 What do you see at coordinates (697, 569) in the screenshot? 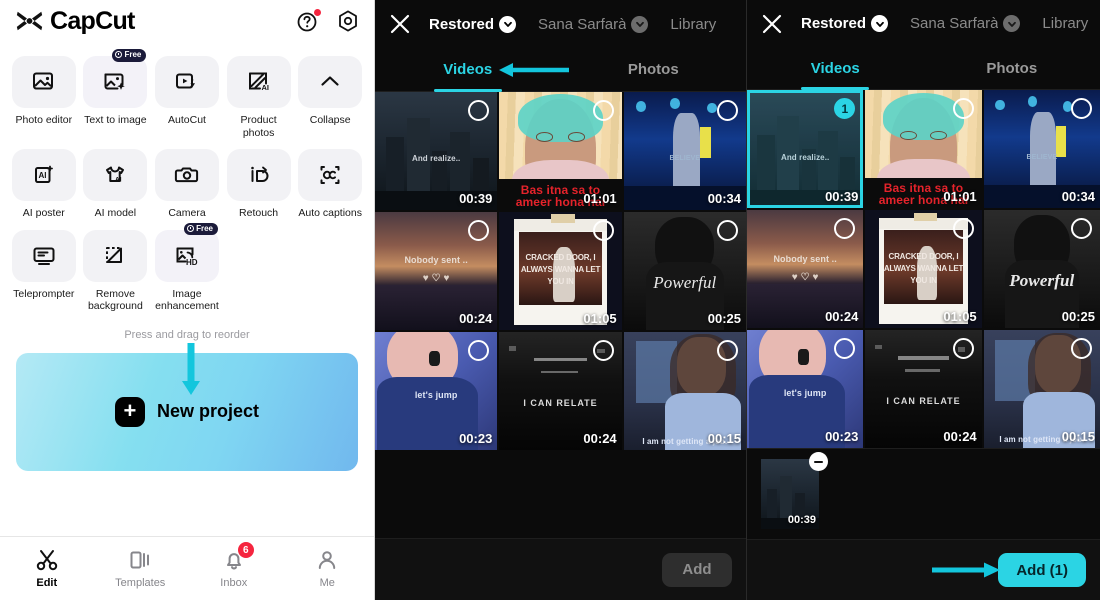
I see `add-button: Add` at bounding box center [697, 569].